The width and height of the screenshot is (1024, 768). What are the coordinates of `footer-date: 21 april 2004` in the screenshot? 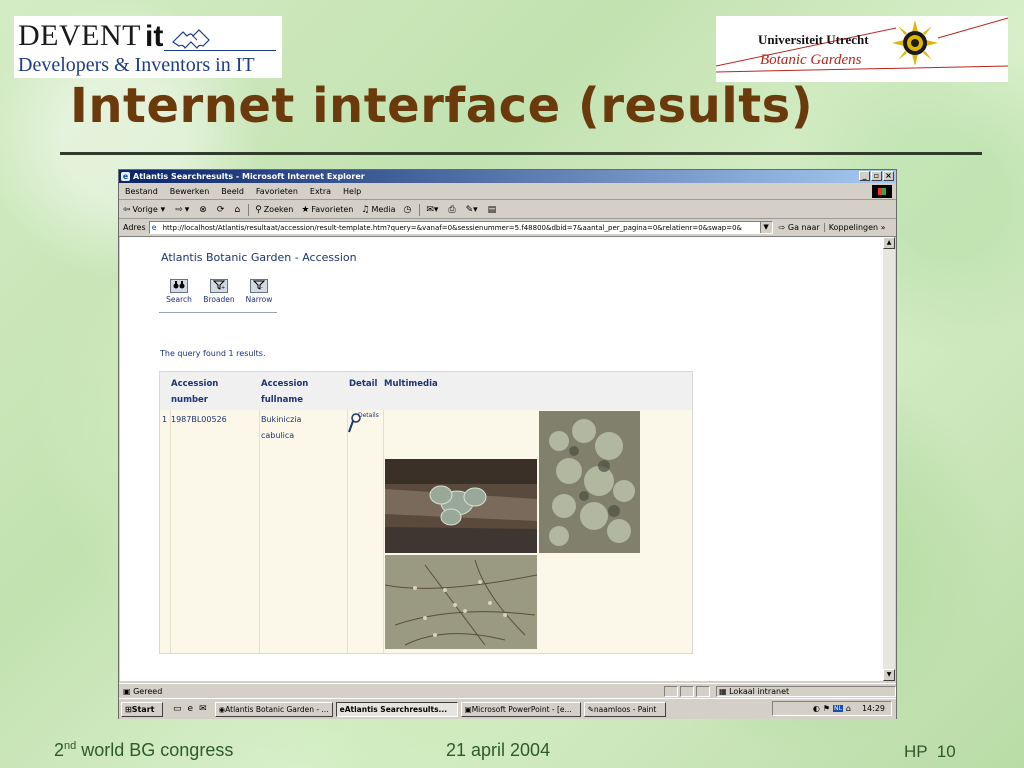 It's located at (498, 750).